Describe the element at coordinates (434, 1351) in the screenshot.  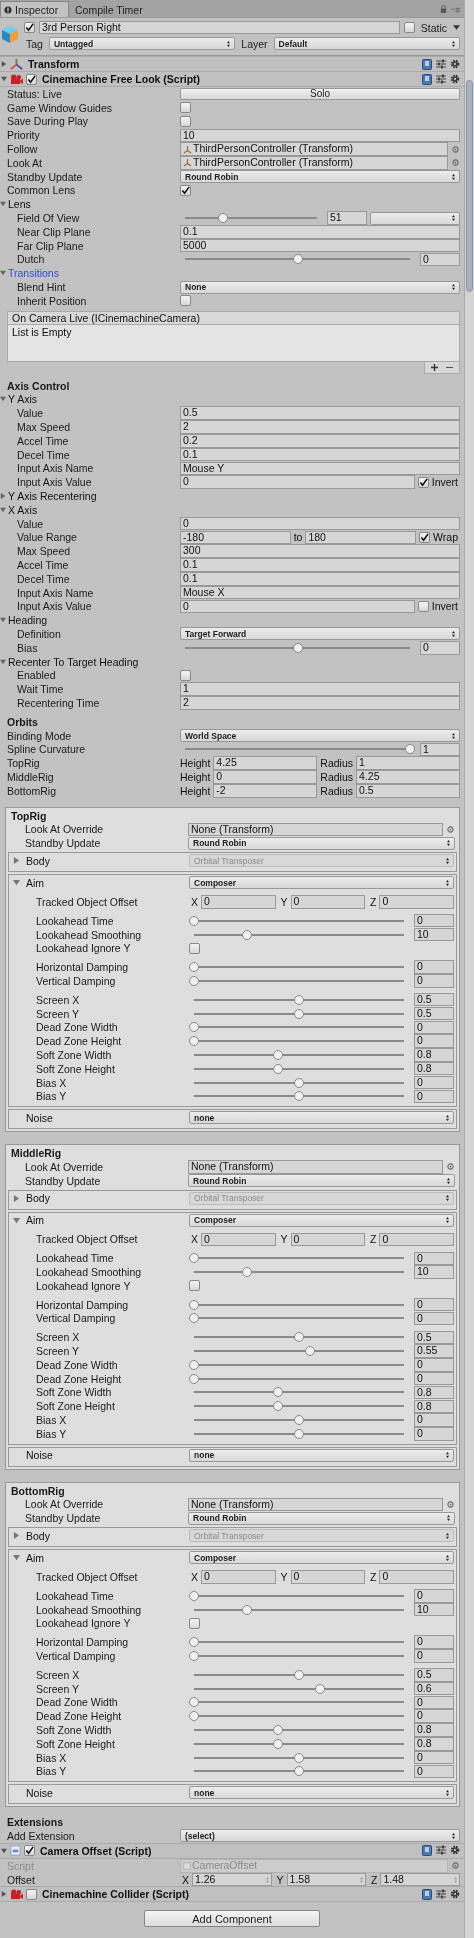
I see `number-field: 0.55` at that location.